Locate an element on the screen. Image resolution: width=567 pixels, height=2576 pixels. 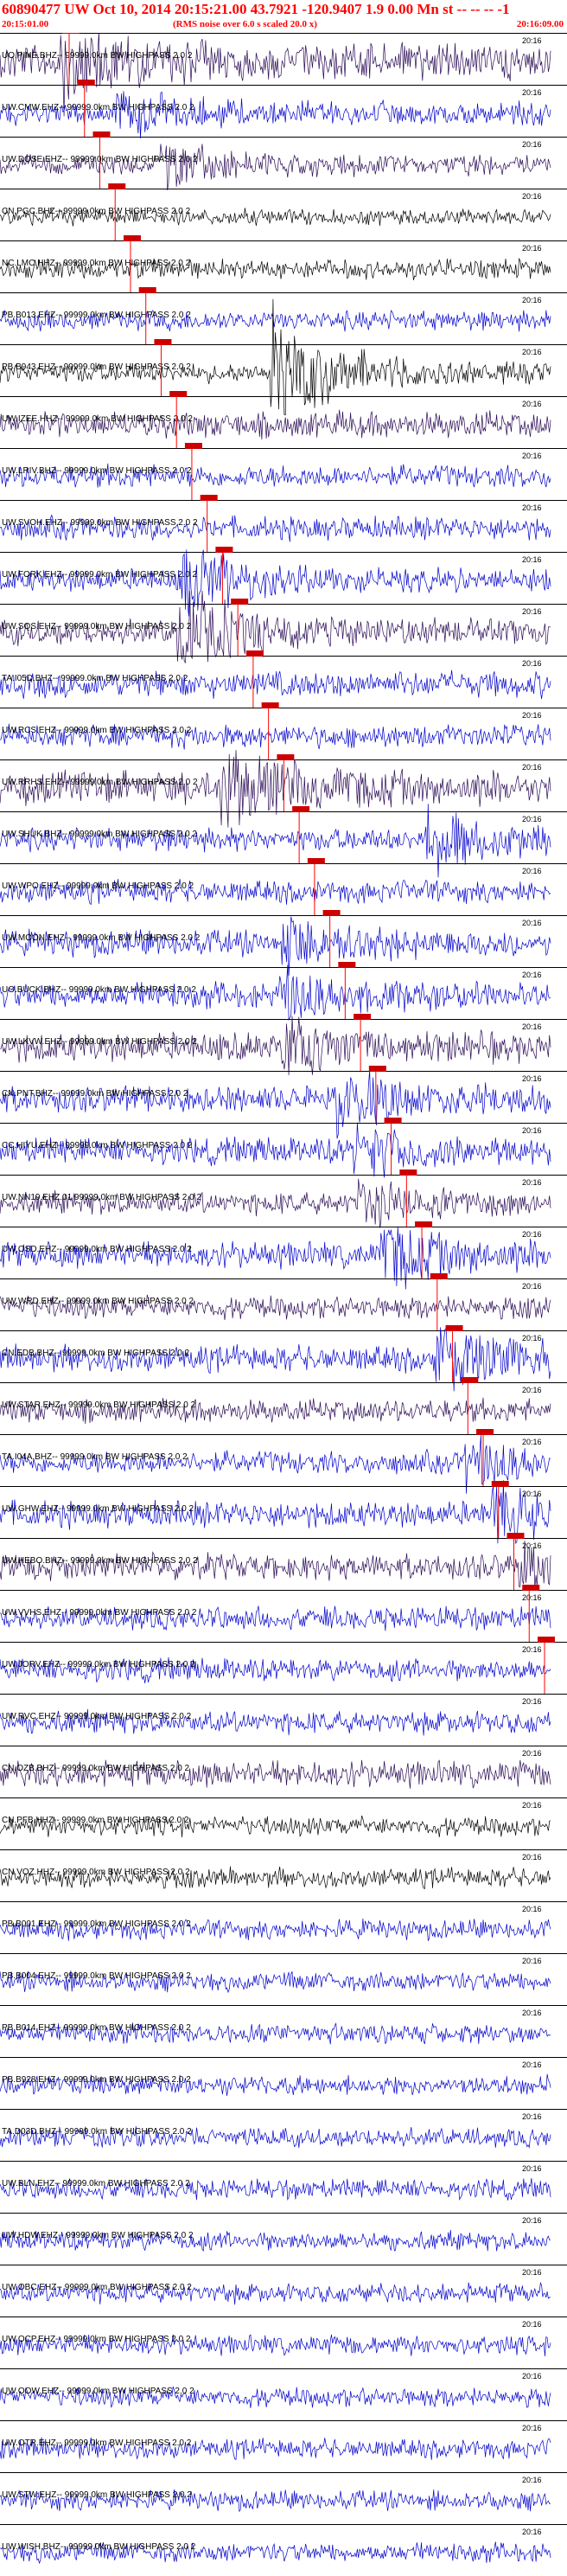
trace-label: UW.SQS.EHZ-- 99999.0km BW HIGHPASS 2.0 2 is located at coordinates (97, 626).